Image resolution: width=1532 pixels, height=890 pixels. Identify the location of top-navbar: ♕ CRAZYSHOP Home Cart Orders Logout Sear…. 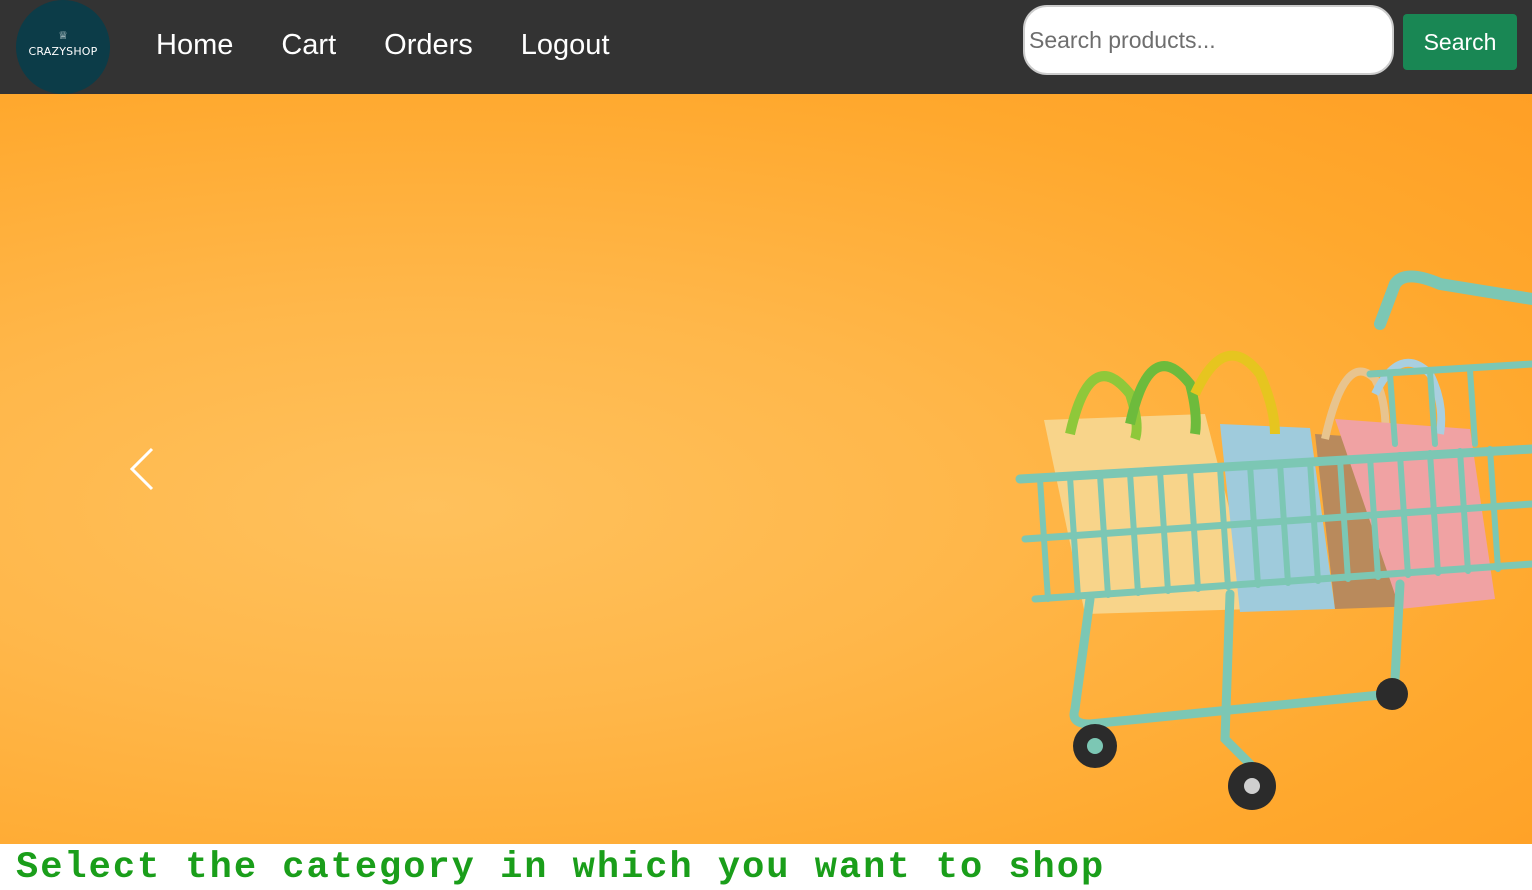
(766, 47).